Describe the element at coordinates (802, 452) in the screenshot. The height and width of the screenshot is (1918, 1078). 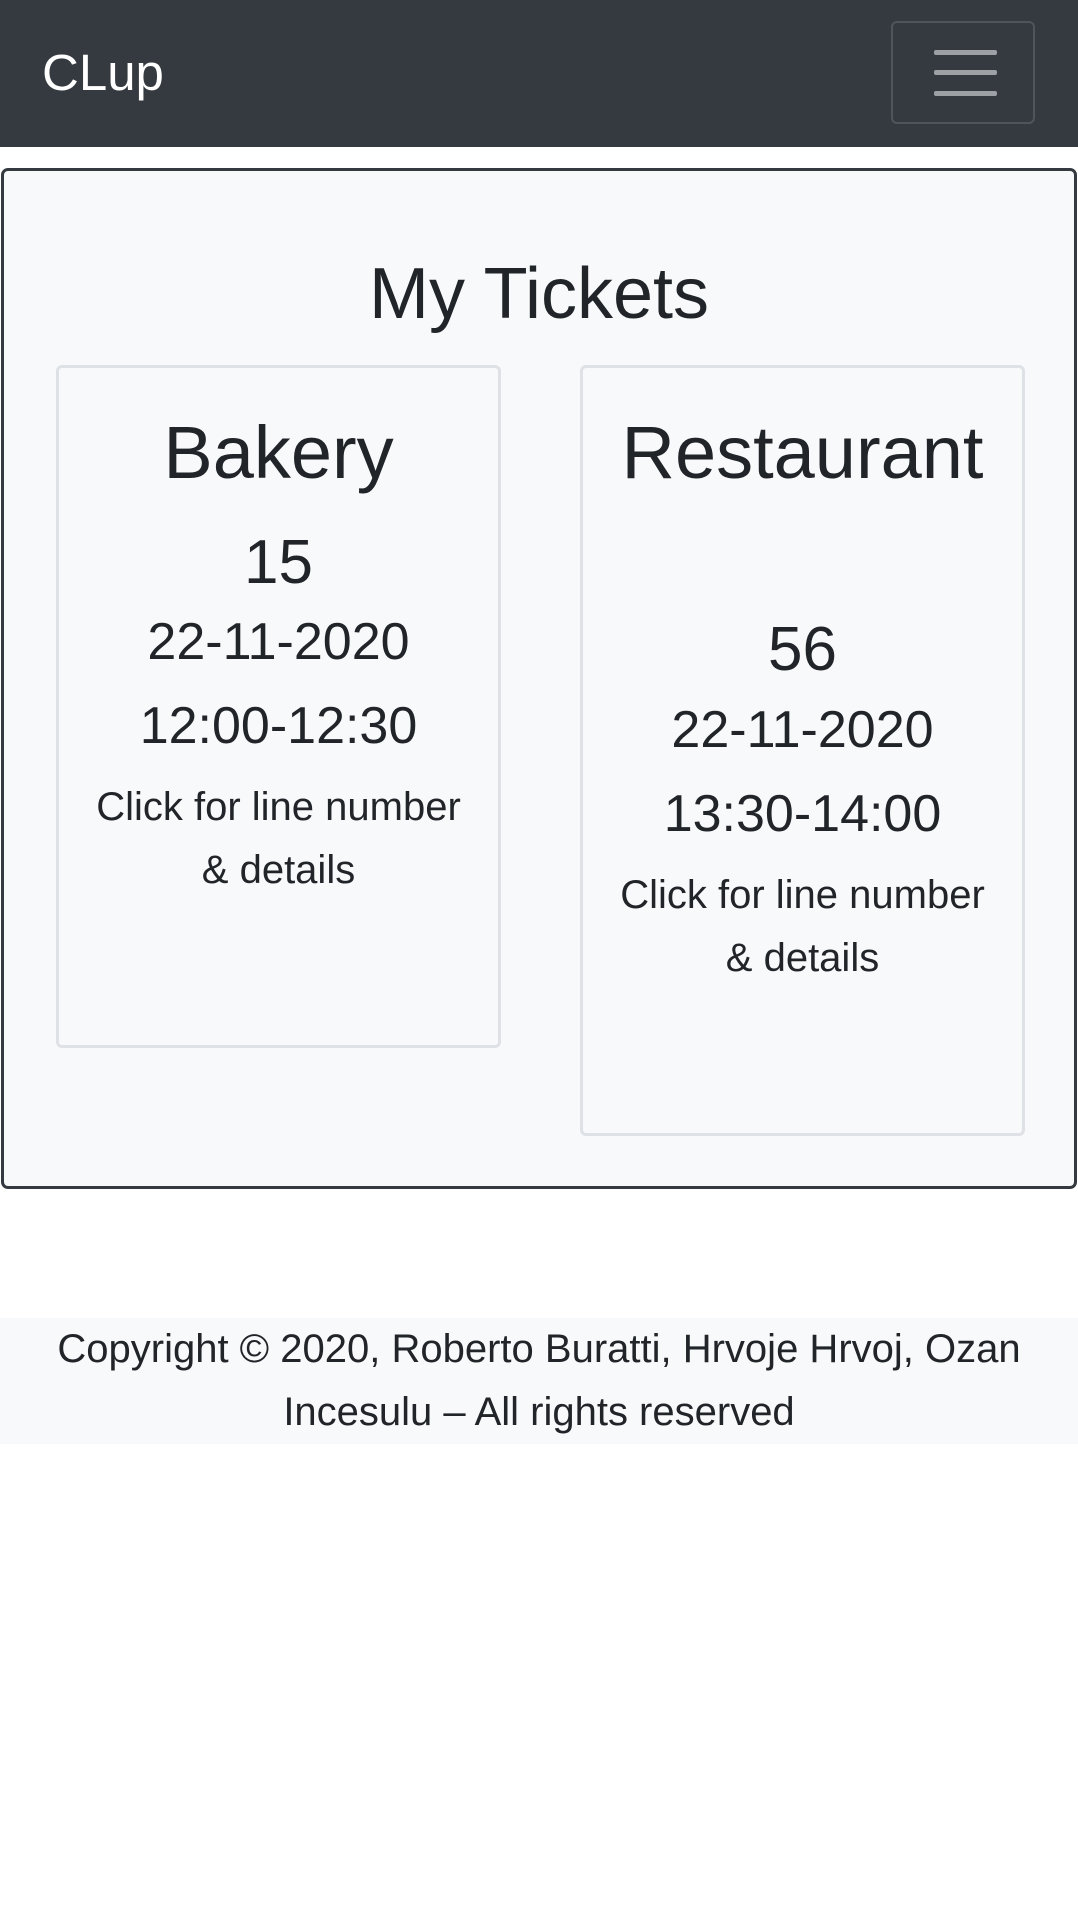
I see `ticket-store-name: Restaurant` at that location.